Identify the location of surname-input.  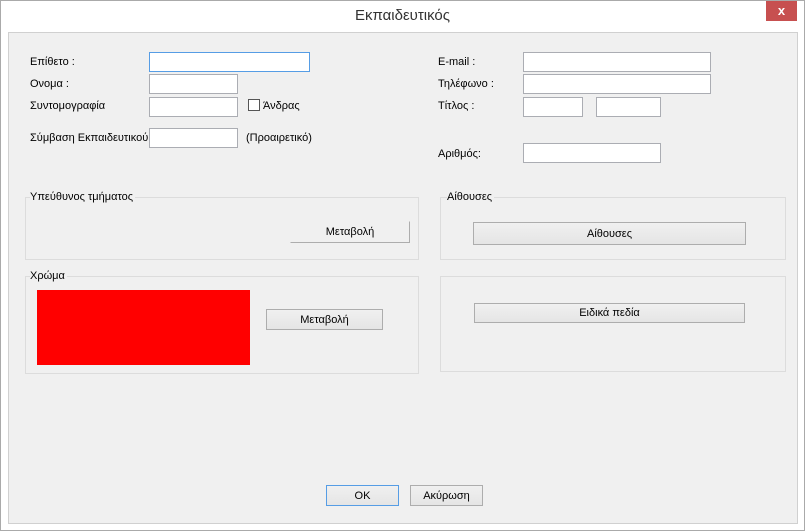
(229, 62).